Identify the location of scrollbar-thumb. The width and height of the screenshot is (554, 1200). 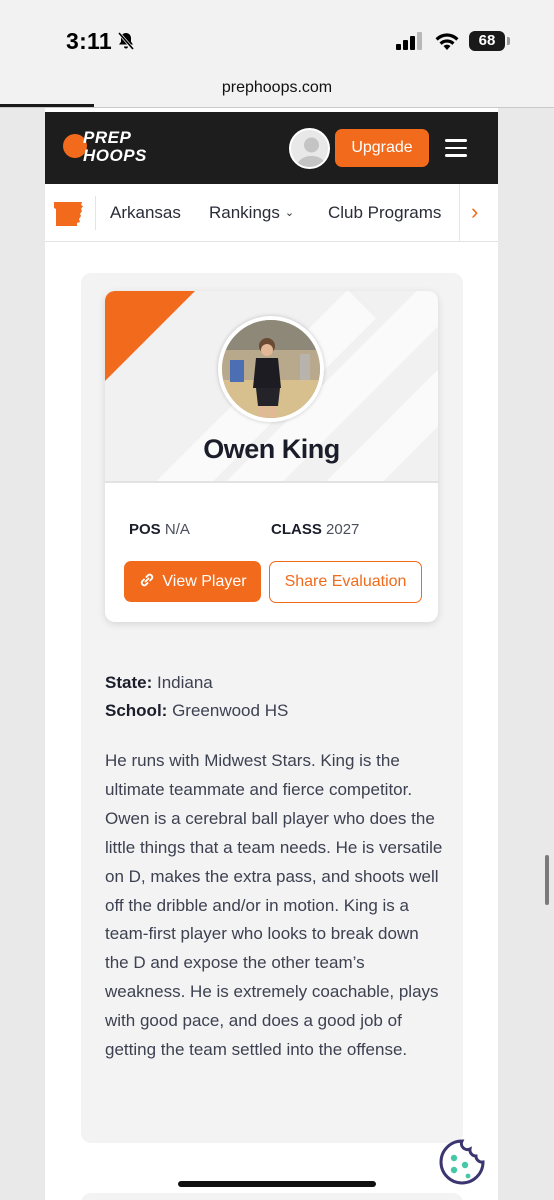
(547, 880).